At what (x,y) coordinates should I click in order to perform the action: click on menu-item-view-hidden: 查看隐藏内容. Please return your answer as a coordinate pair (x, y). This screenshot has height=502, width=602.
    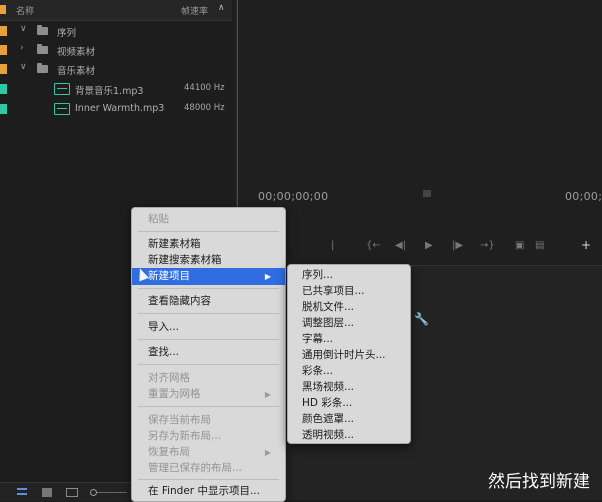
    Looking at the image, I should click on (208, 301).